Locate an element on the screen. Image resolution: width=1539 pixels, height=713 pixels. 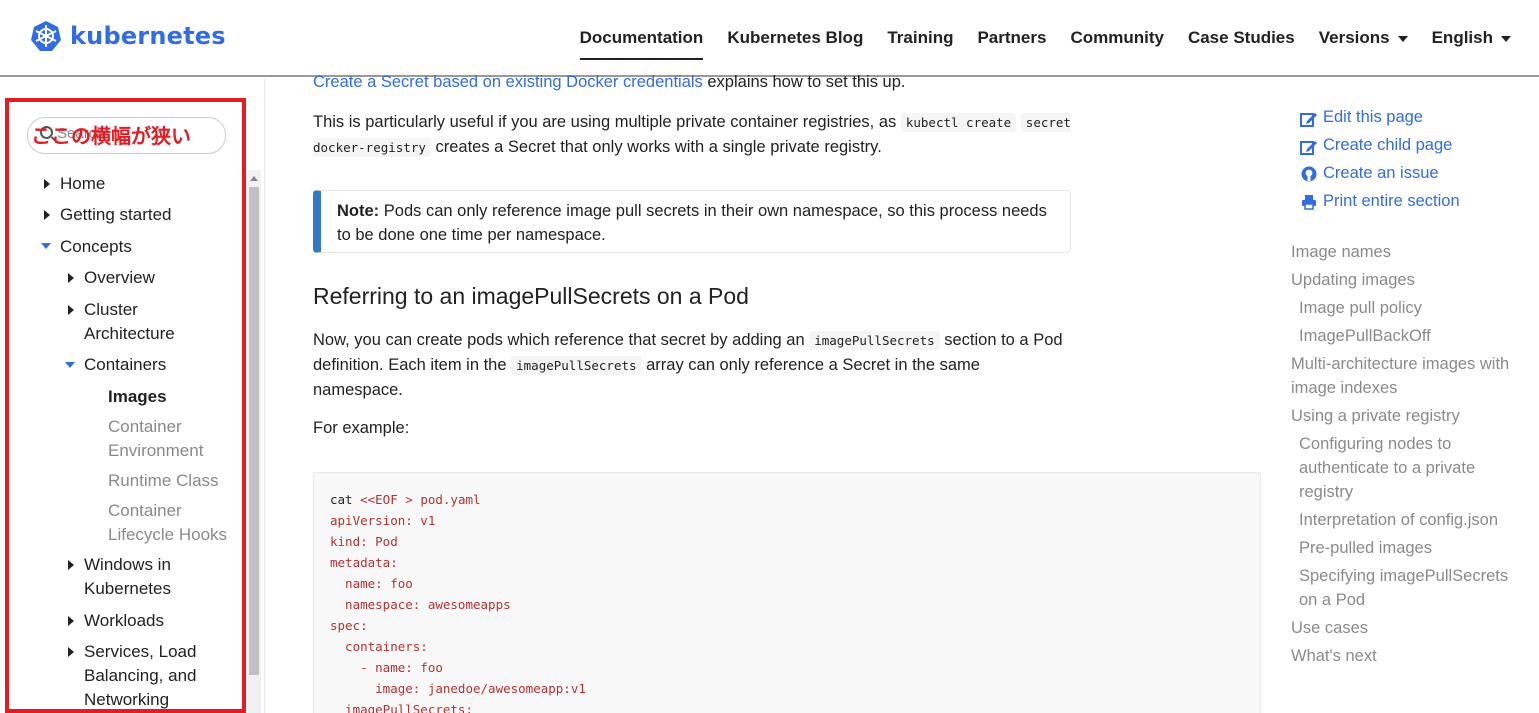
item-line: Lifecycle Hooks is located at coordinates (168, 534).